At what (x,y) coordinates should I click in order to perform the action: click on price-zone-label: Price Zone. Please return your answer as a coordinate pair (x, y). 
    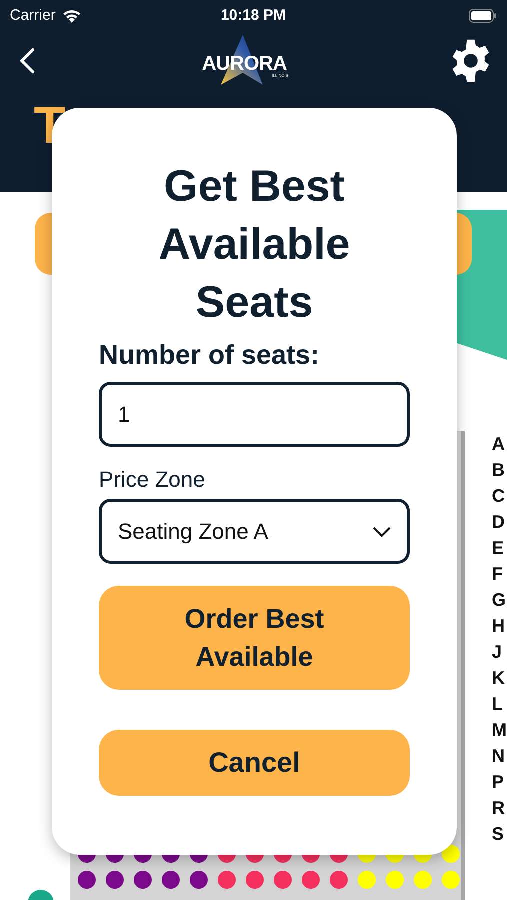
    Looking at the image, I should click on (152, 480).